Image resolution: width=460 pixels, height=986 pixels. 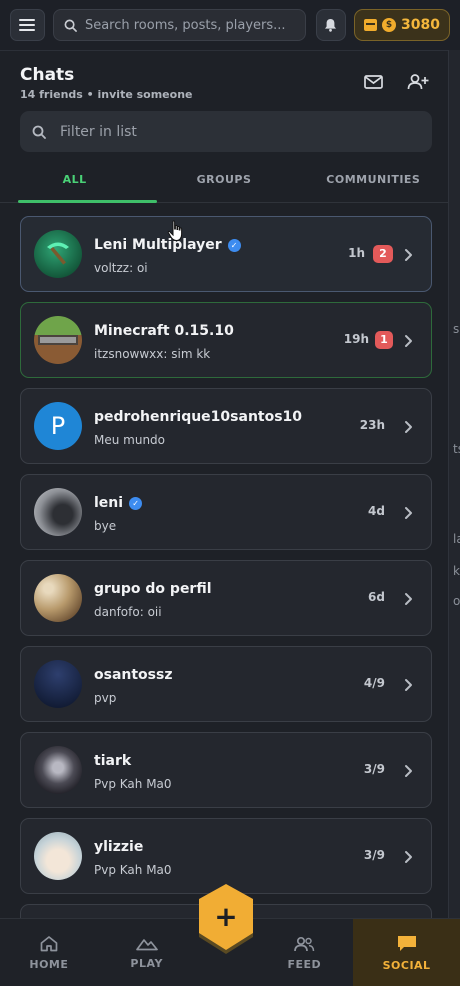 What do you see at coordinates (49, 944) in the screenshot?
I see `home-icon` at bounding box center [49, 944].